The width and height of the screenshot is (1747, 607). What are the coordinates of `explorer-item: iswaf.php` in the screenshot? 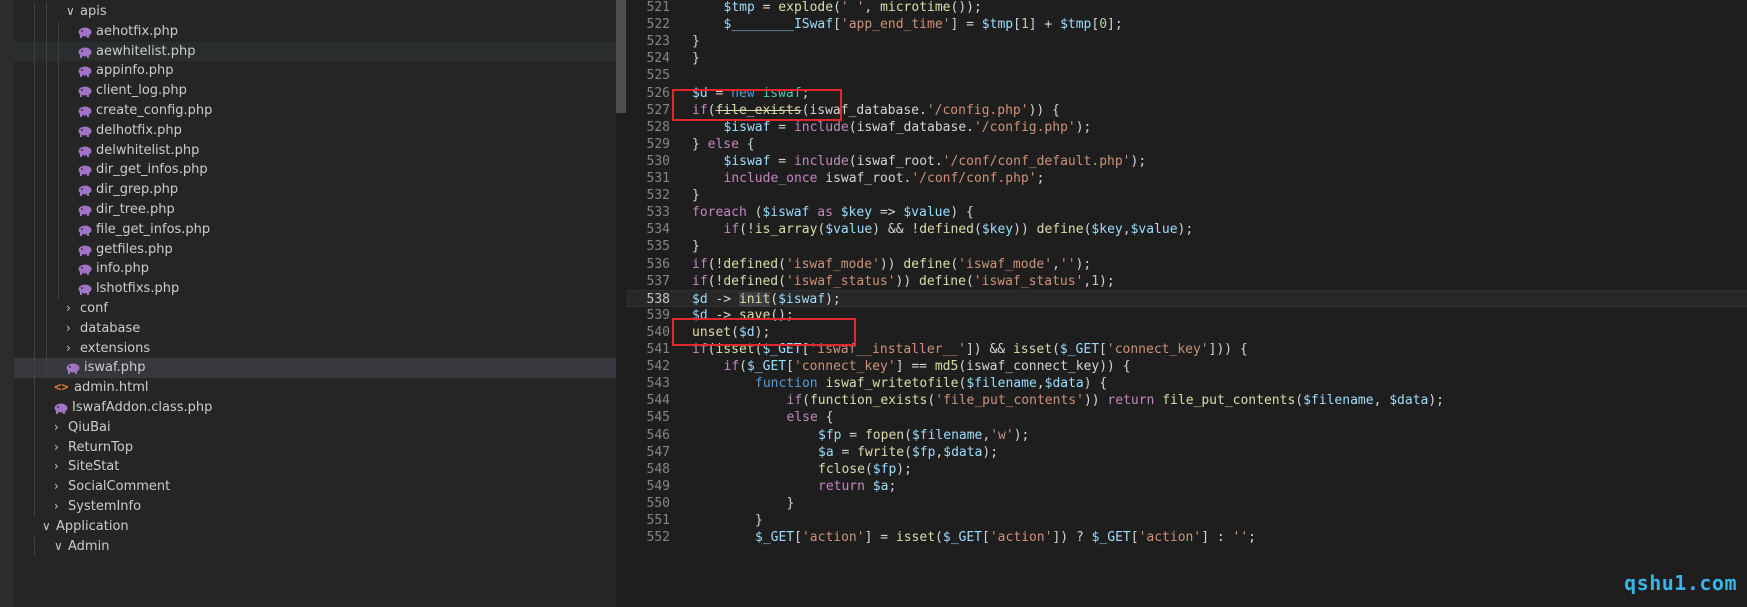 It's located at (315, 368).